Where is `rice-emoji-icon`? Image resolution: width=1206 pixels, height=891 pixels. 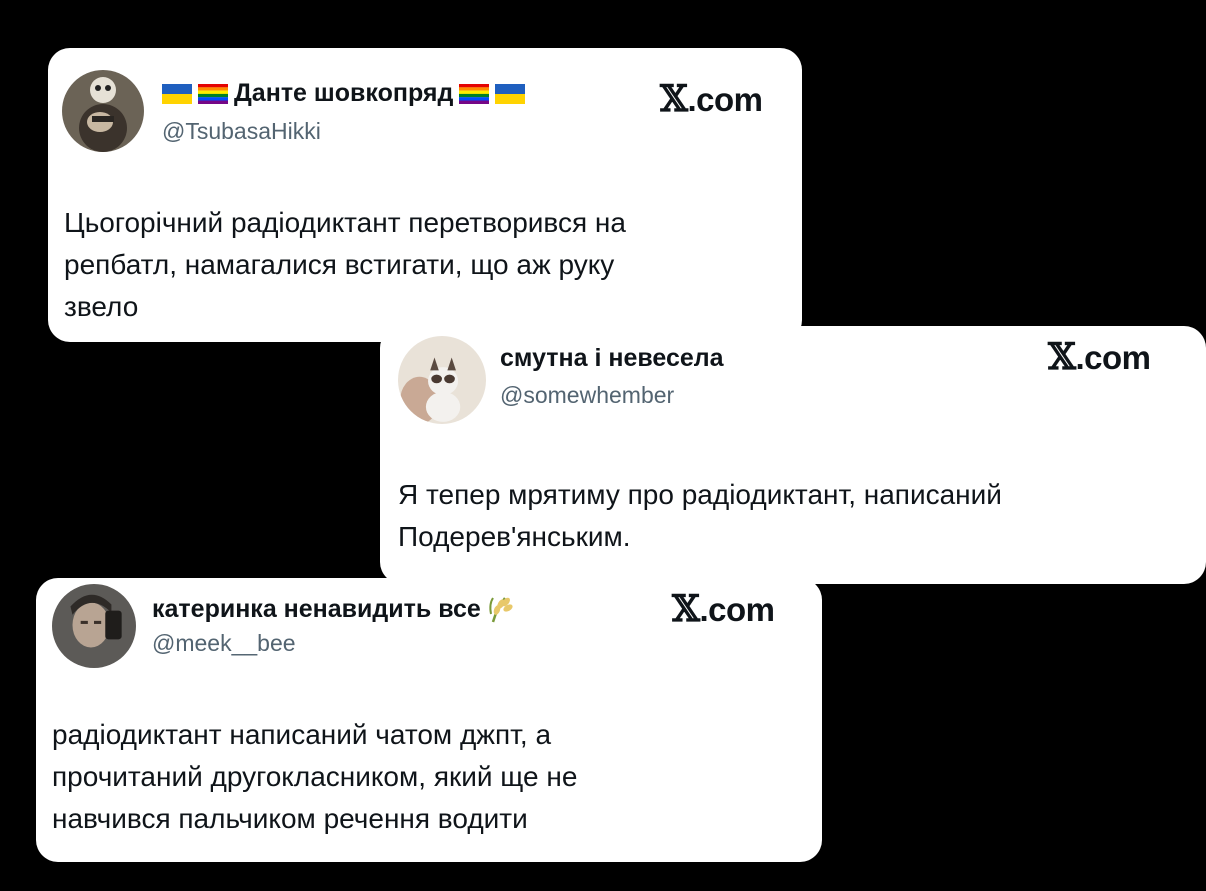 rice-emoji-icon is located at coordinates (501, 609).